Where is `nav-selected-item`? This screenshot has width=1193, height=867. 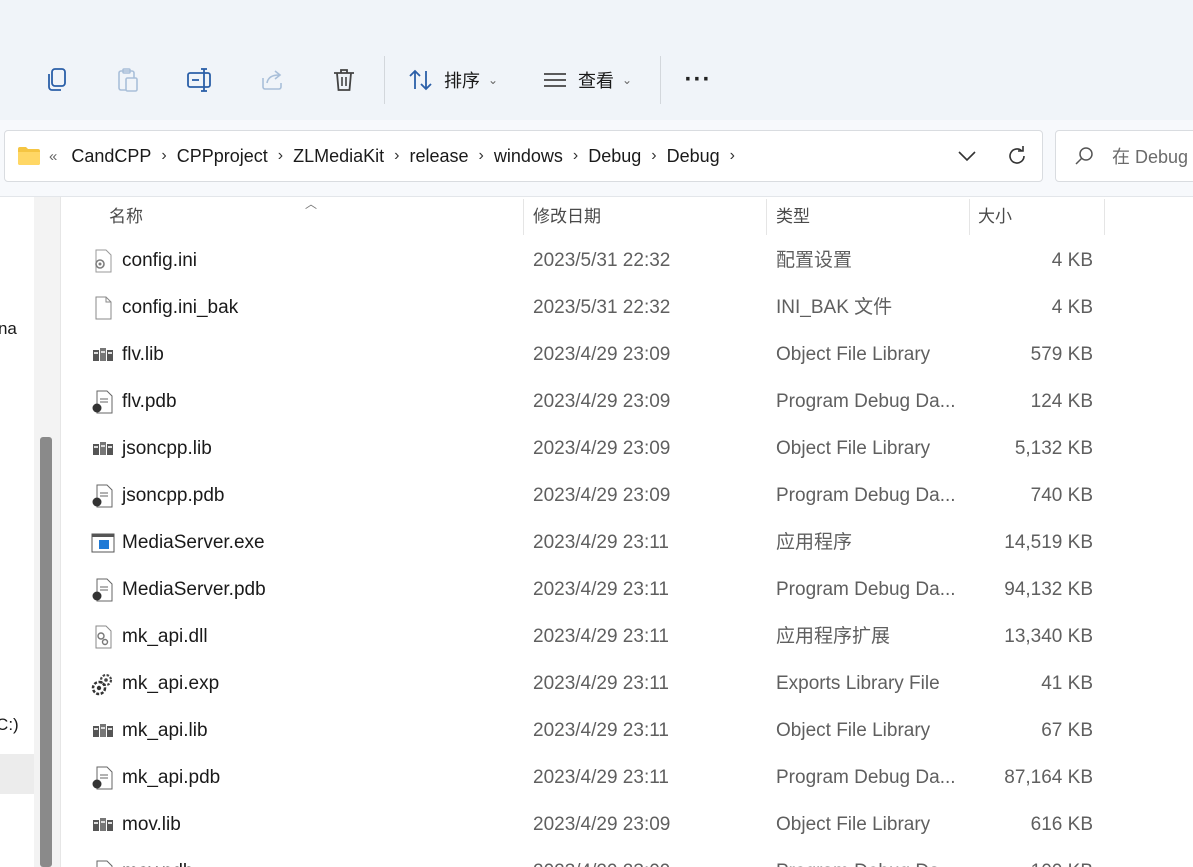 nav-selected-item is located at coordinates (17, 774).